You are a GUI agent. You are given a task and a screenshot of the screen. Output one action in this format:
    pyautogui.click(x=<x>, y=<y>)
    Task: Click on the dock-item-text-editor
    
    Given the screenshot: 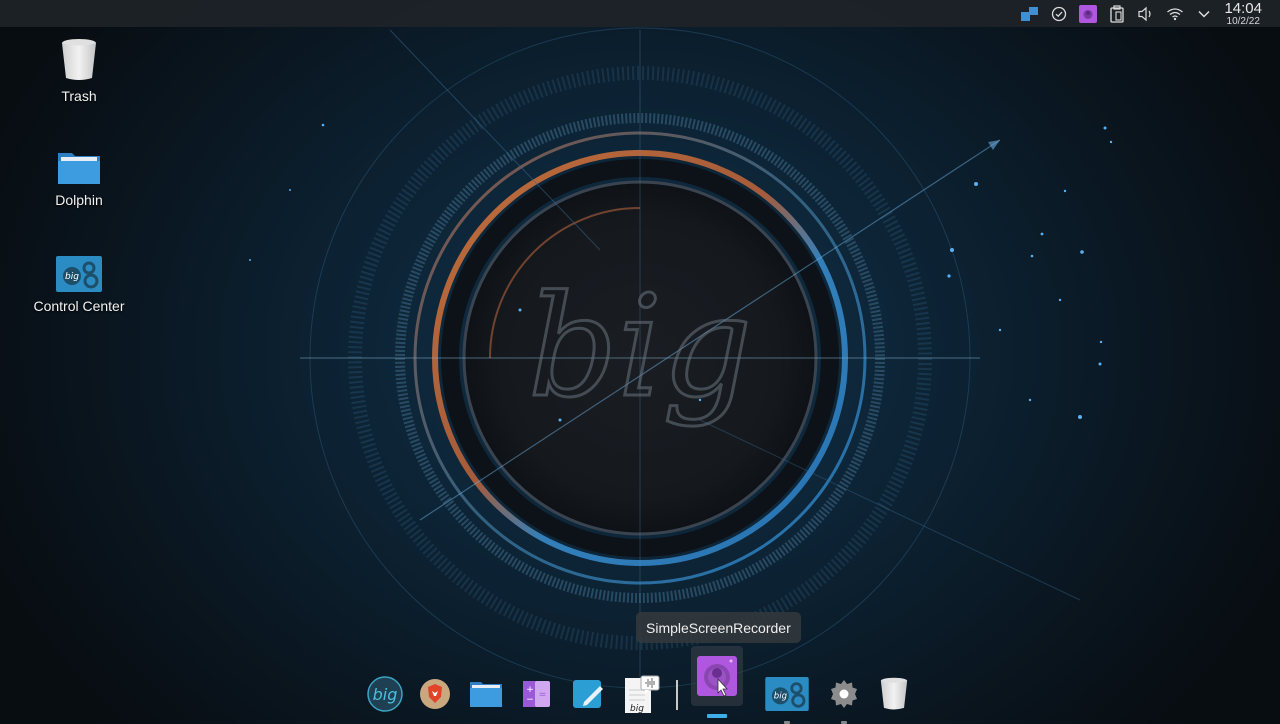 What is the action you would take?
    pyautogui.click(x=588, y=694)
    